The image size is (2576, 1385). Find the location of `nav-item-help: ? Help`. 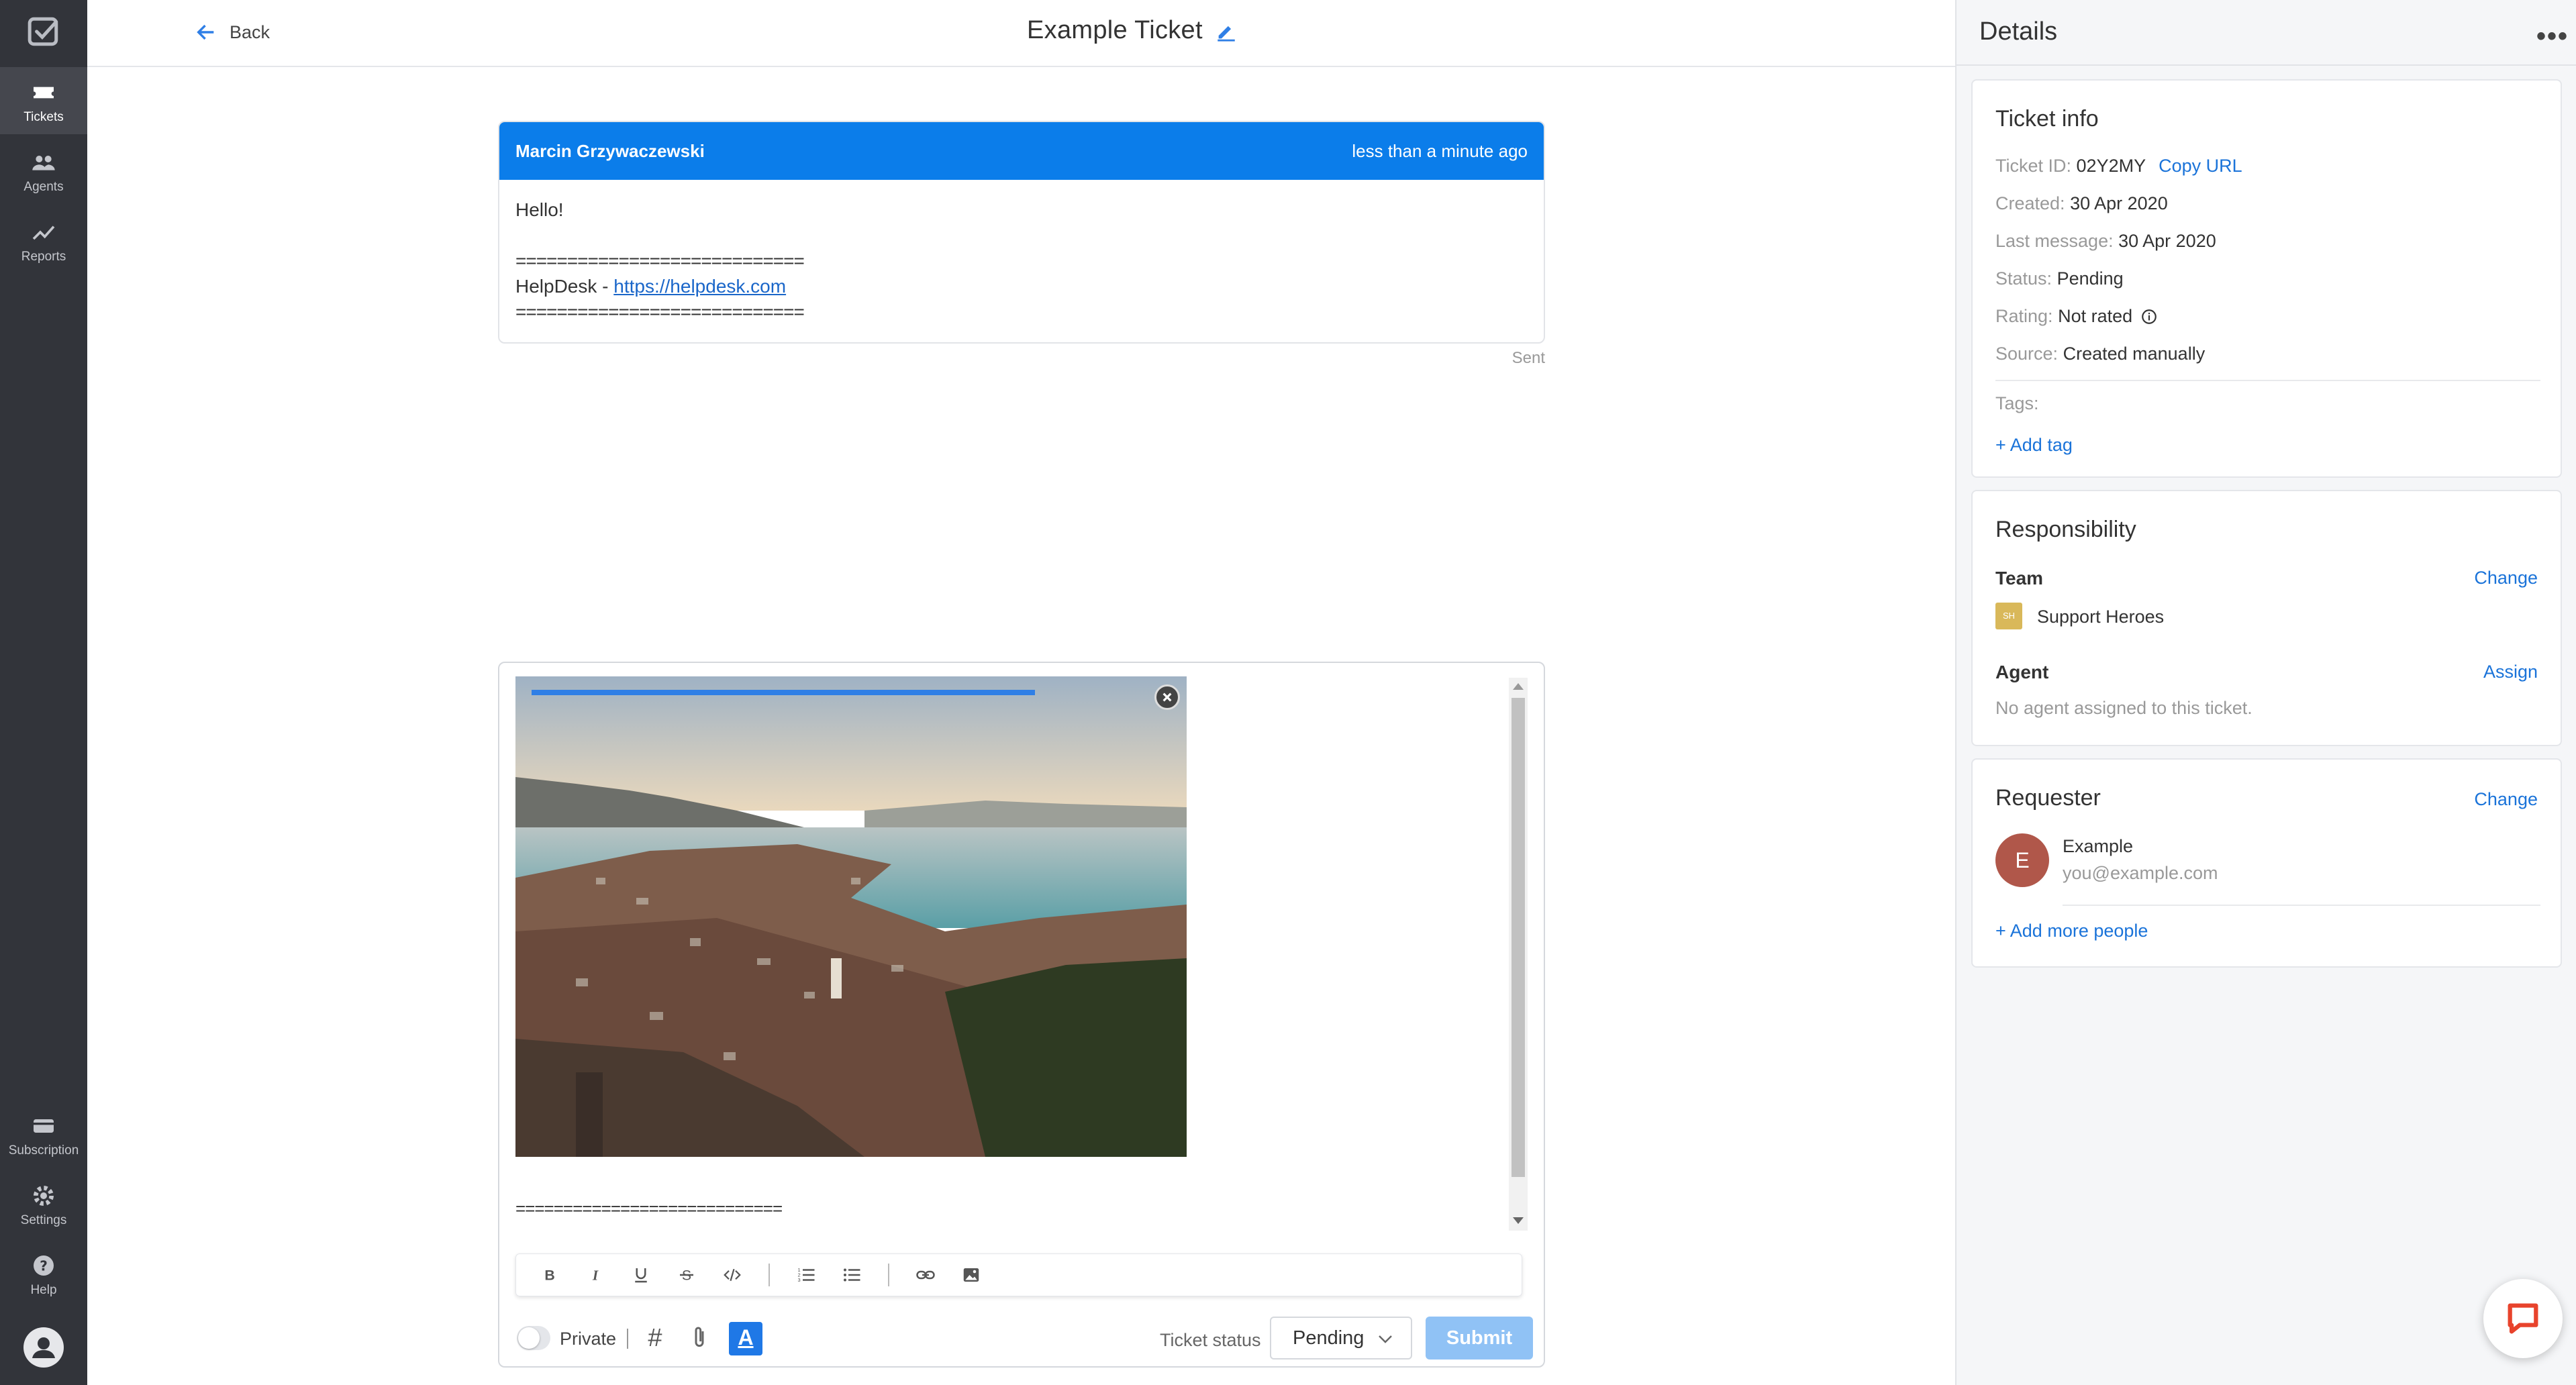

nav-item-help: ? Help is located at coordinates (43, 1273).